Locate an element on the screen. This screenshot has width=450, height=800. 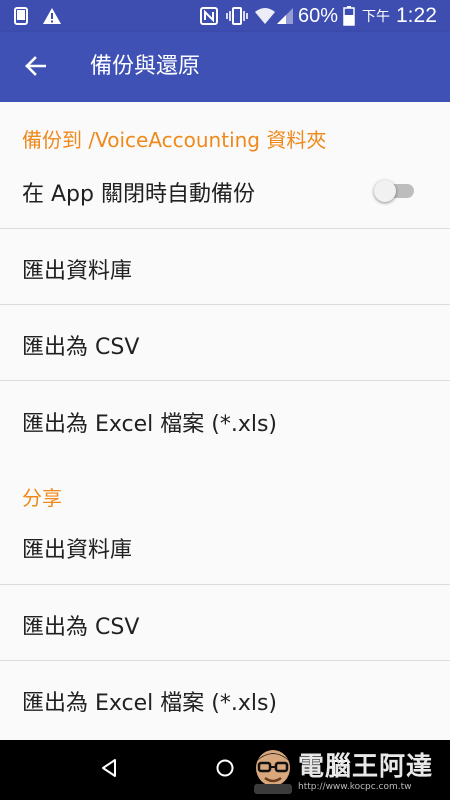
wifi-icon is located at coordinates (265, 16).